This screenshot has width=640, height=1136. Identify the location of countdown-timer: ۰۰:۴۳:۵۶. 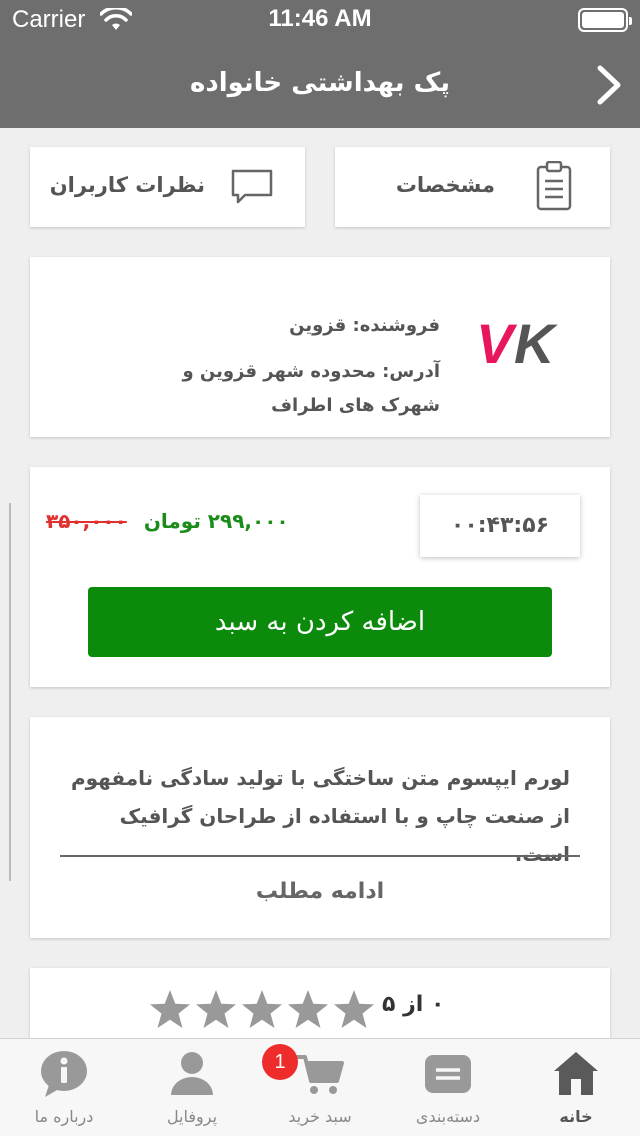
(500, 526).